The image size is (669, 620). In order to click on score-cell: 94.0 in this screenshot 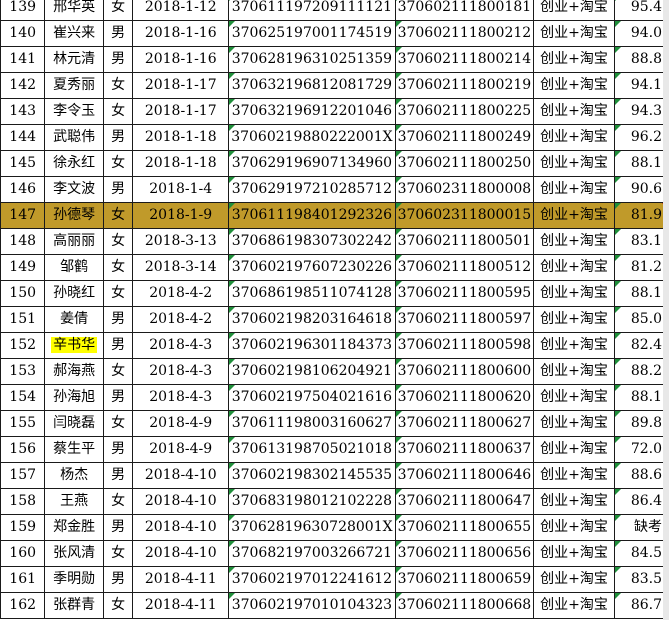, I will do `click(641, 33)`.